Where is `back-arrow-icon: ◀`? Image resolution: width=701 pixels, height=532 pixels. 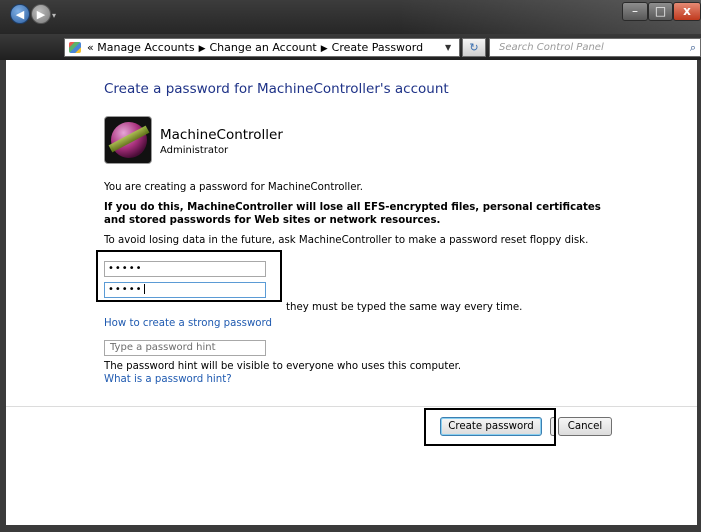
back-arrow-icon: ◀ is located at coordinates (20, 14).